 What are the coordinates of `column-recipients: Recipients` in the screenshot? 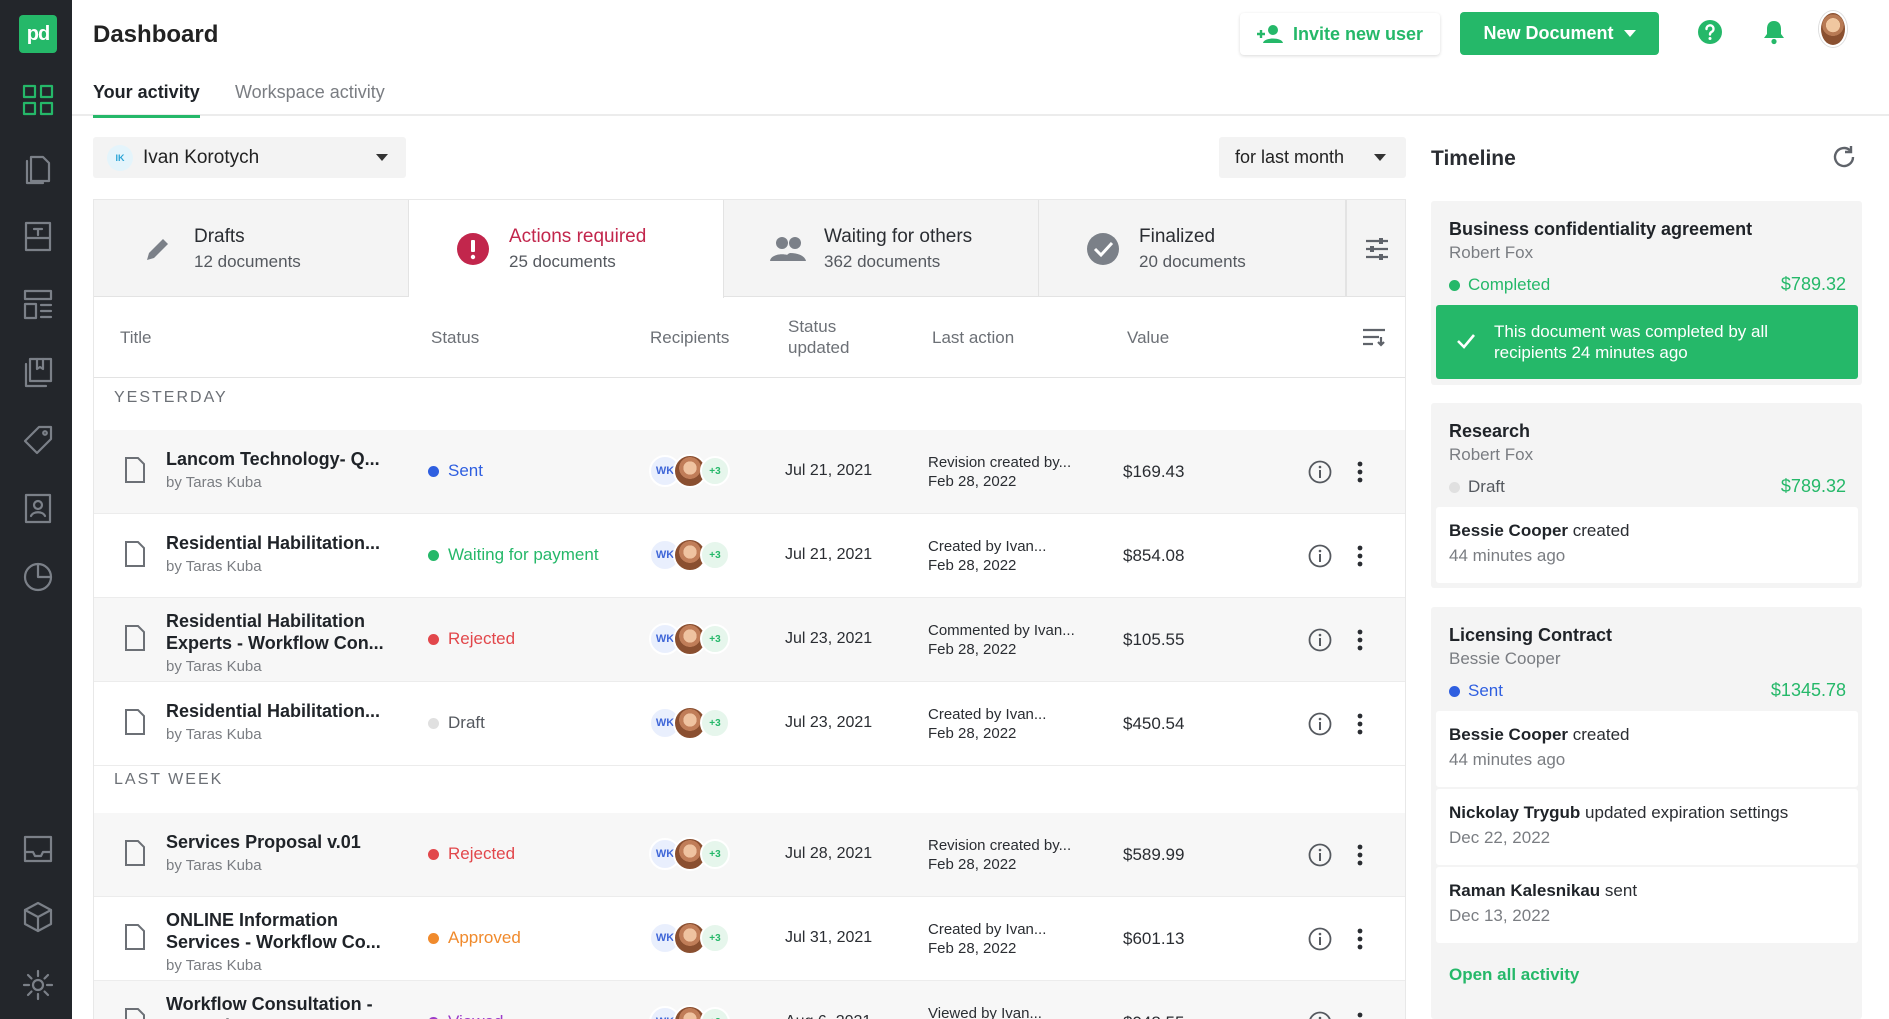 It's located at (689, 338).